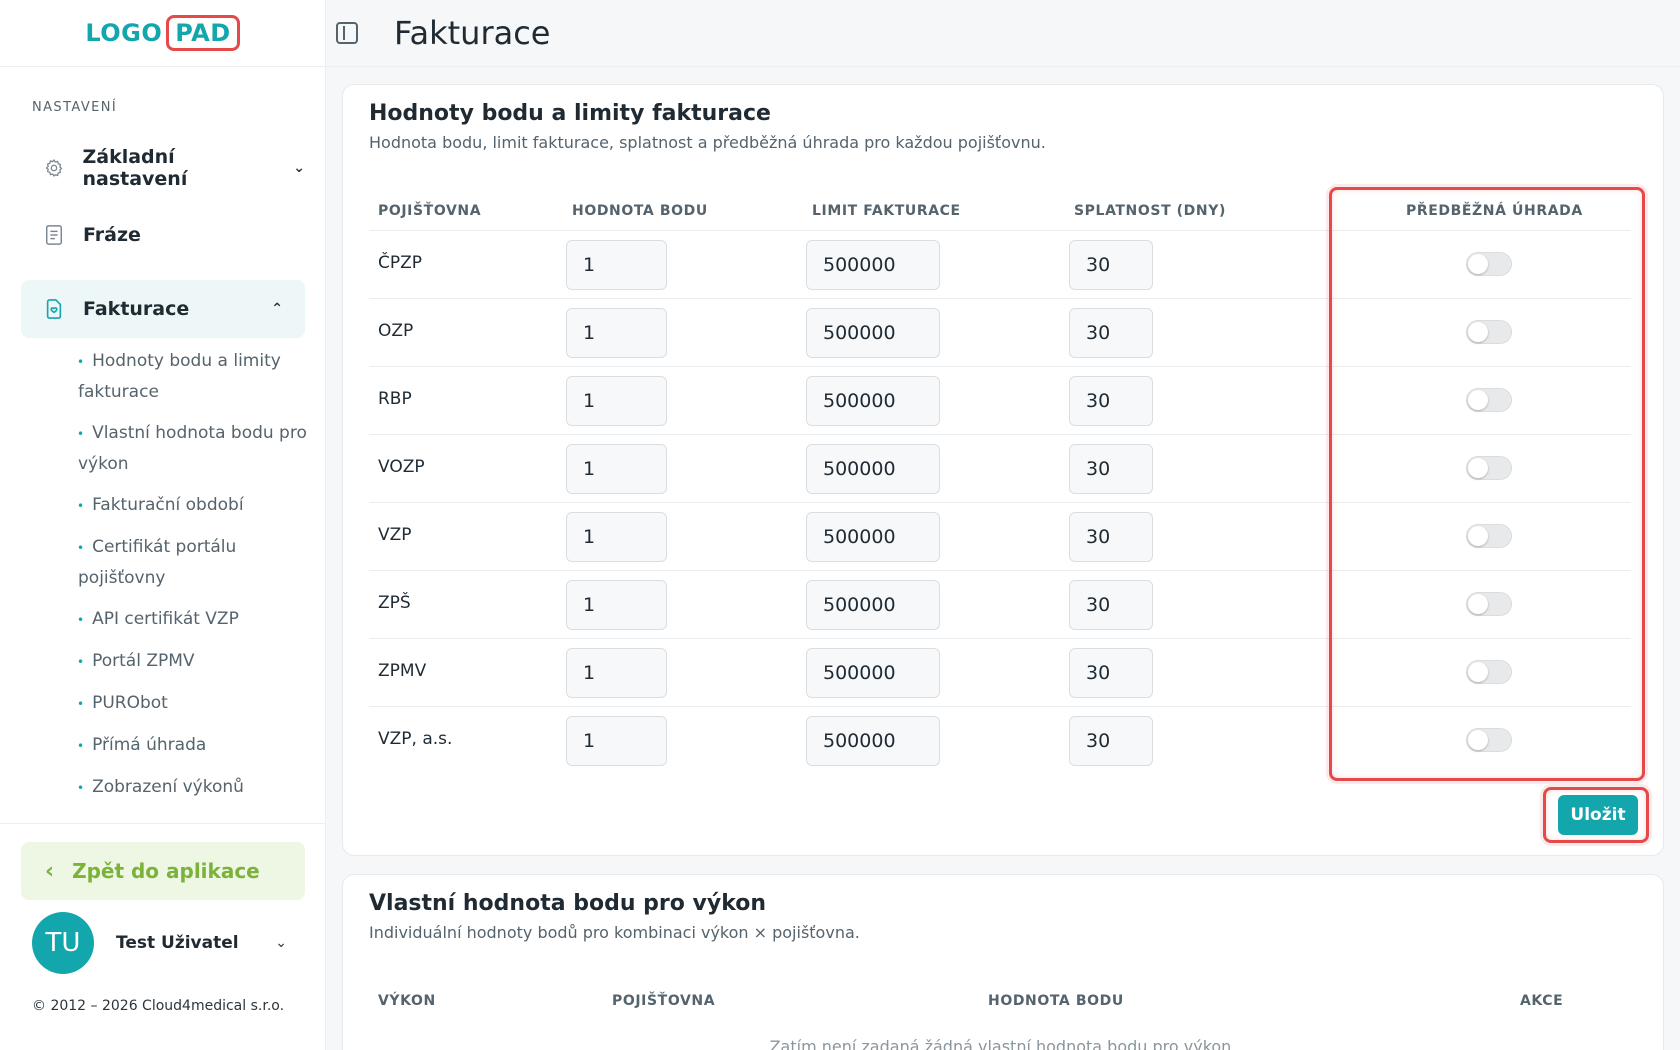 The image size is (1680, 1050). I want to click on gear-icon, so click(53, 168).